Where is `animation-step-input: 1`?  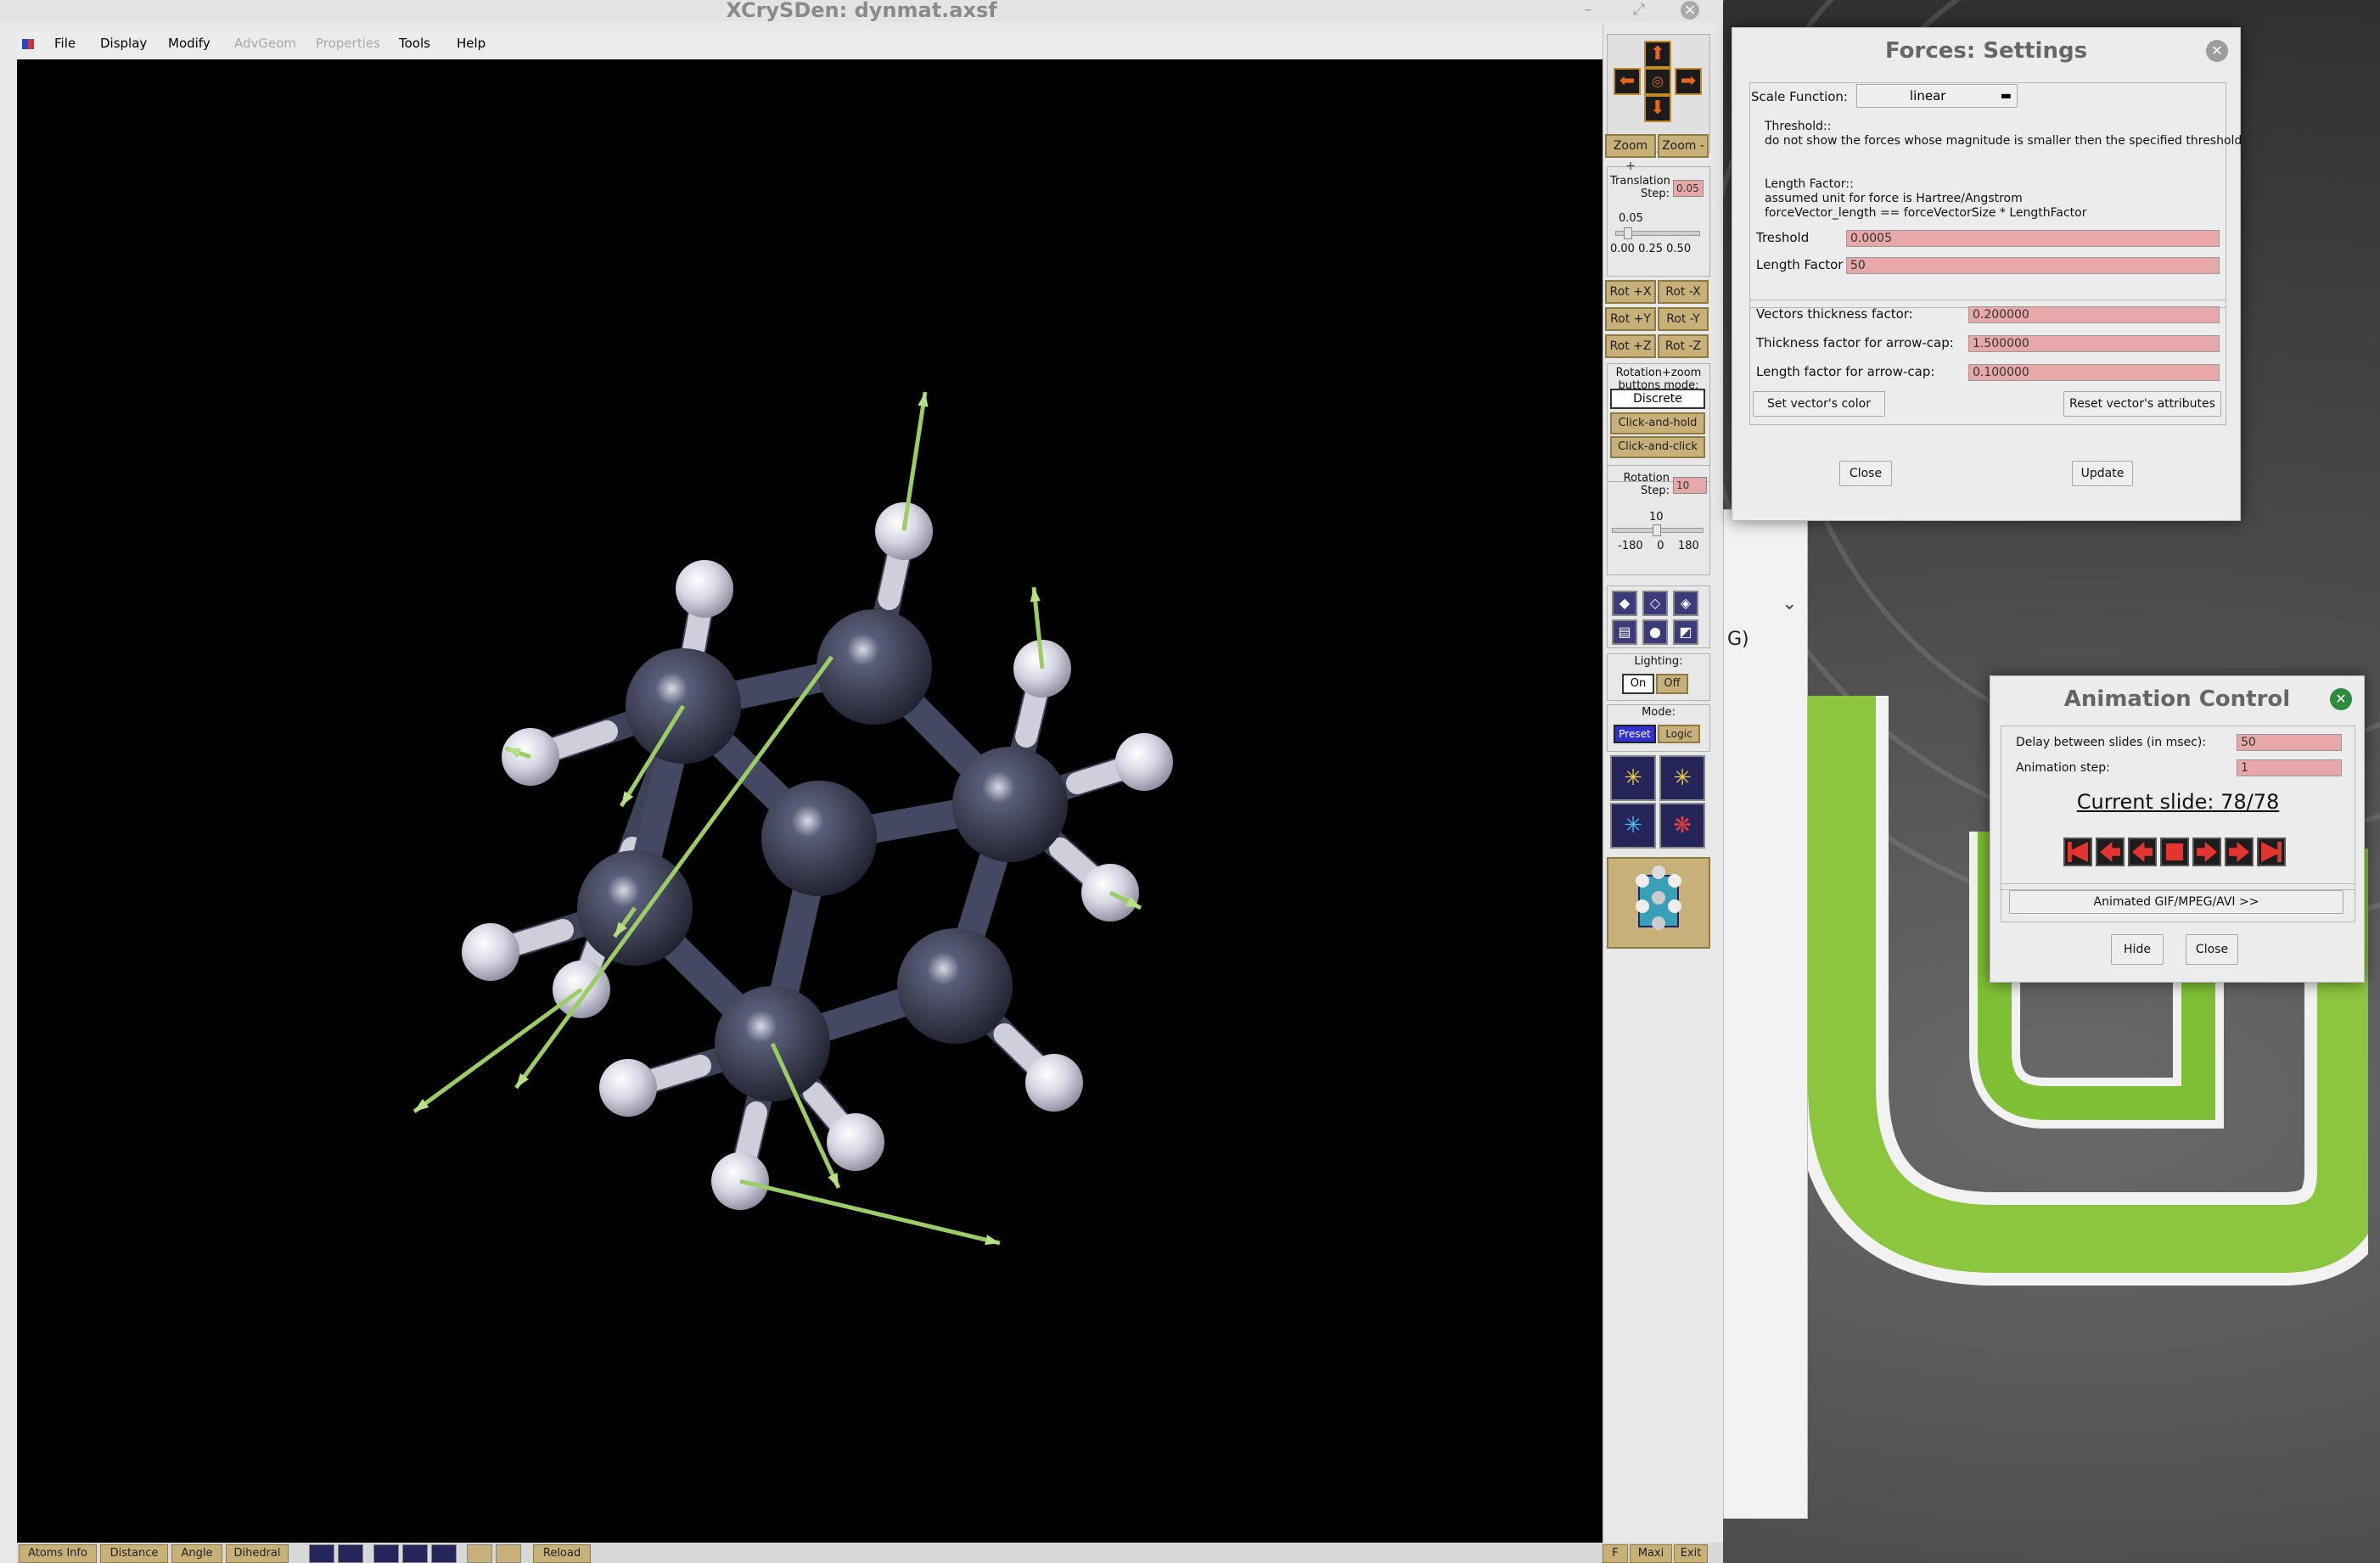 animation-step-input: 1 is located at coordinates (2289, 767).